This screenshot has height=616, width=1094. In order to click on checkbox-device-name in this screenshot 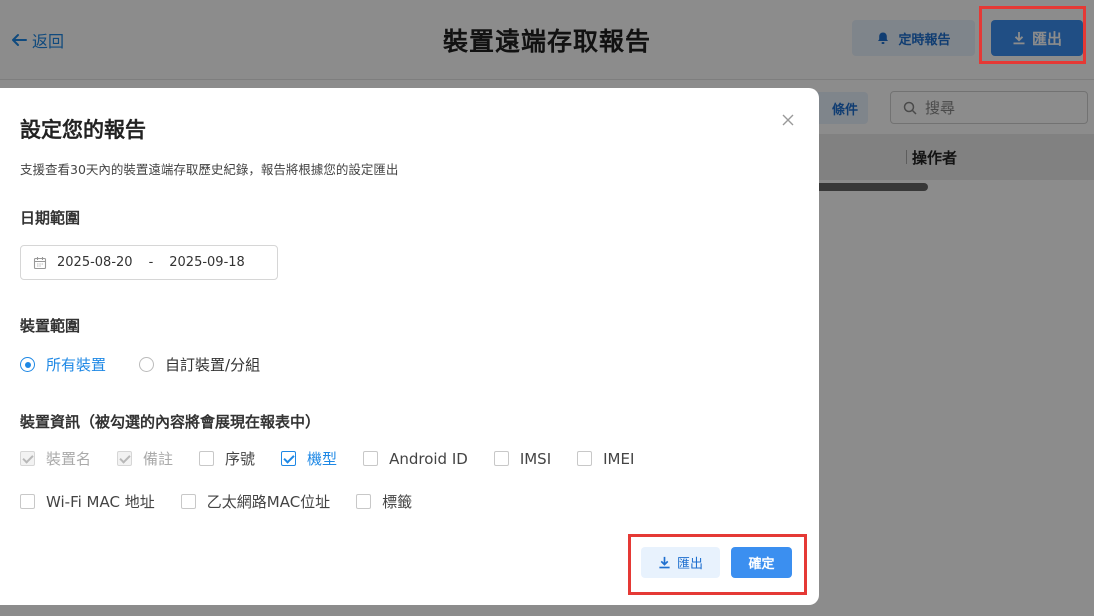, I will do `click(27, 458)`.